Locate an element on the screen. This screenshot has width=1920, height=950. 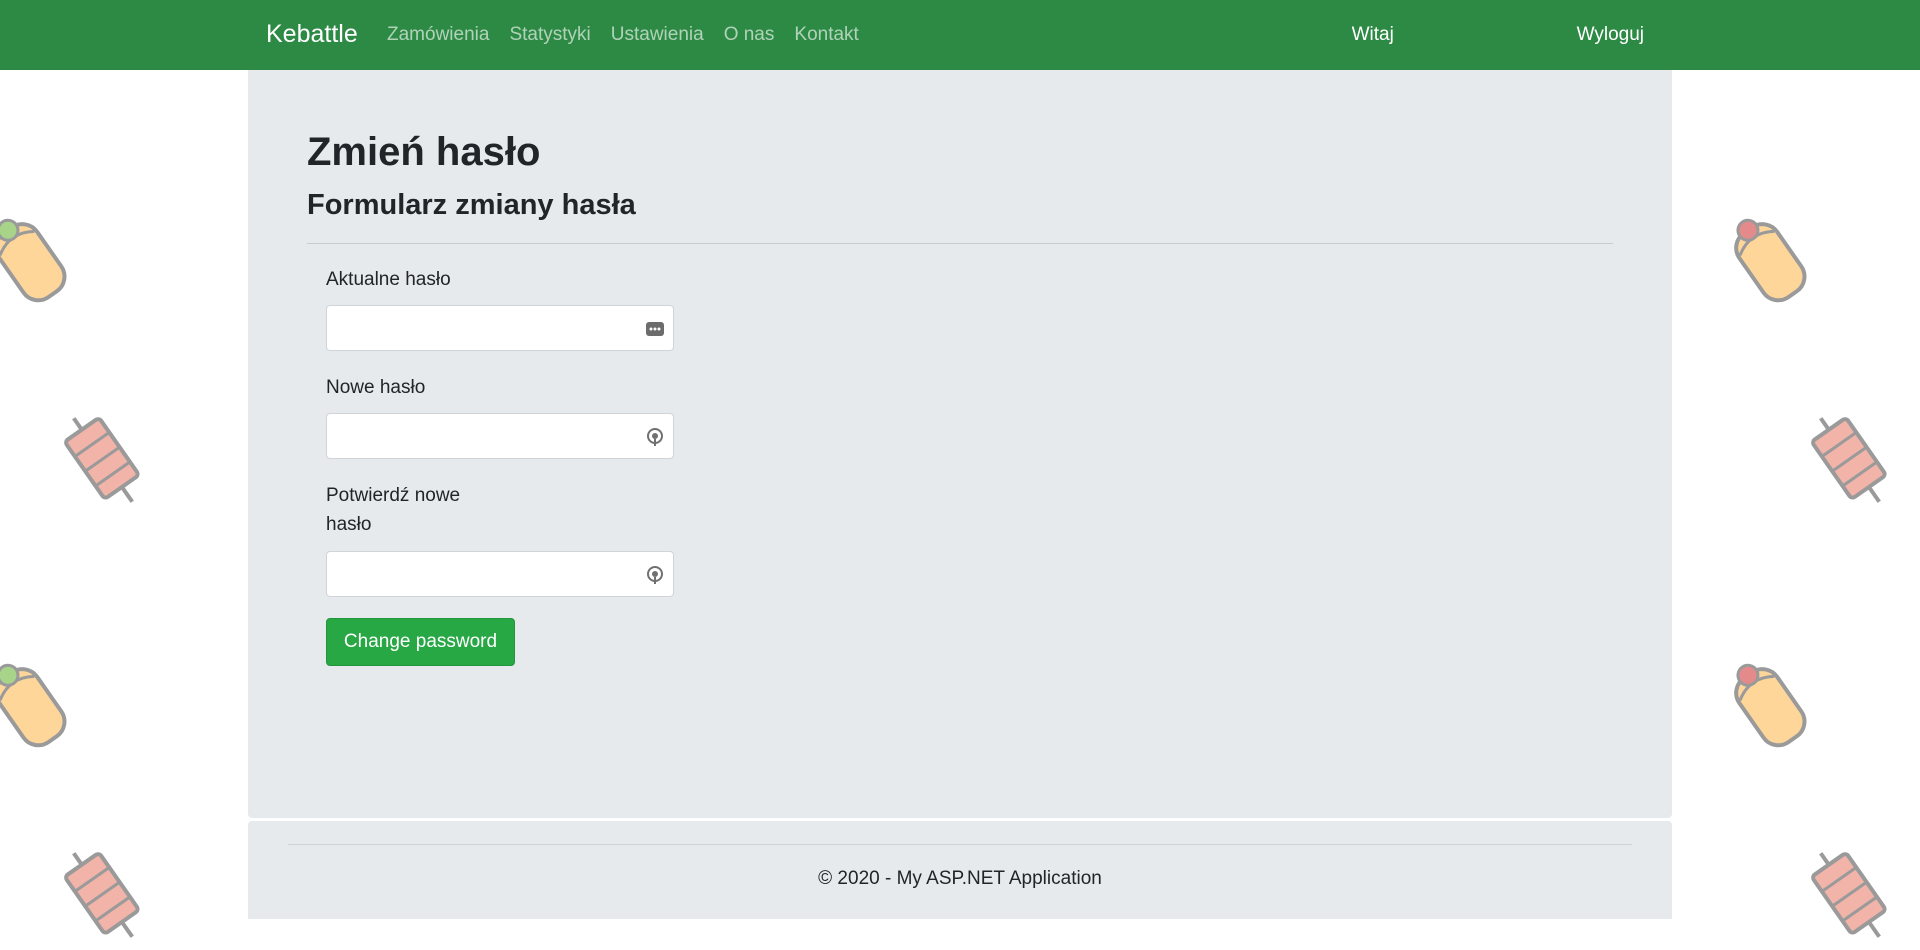
footer-divider is located at coordinates (960, 844).